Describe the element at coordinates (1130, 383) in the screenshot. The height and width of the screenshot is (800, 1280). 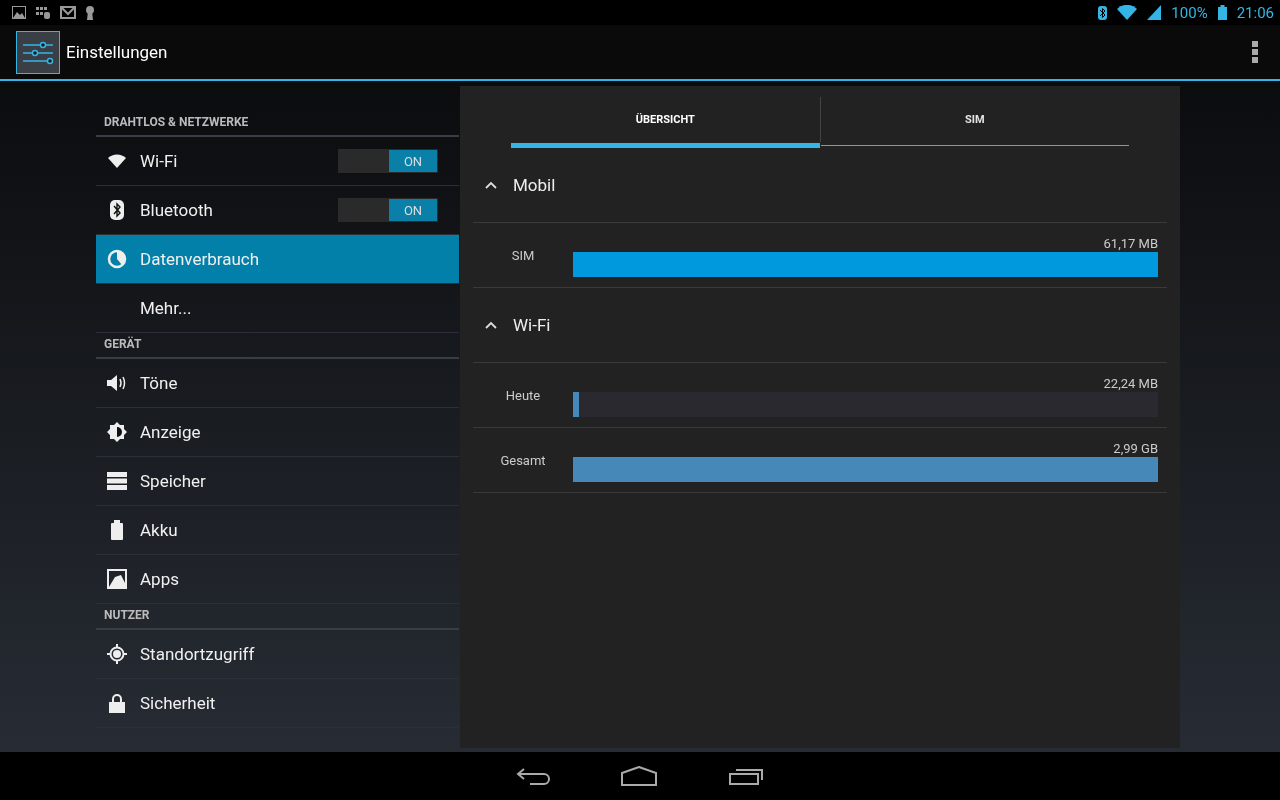
I see `usage-amount: 22,24 MB` at that location.